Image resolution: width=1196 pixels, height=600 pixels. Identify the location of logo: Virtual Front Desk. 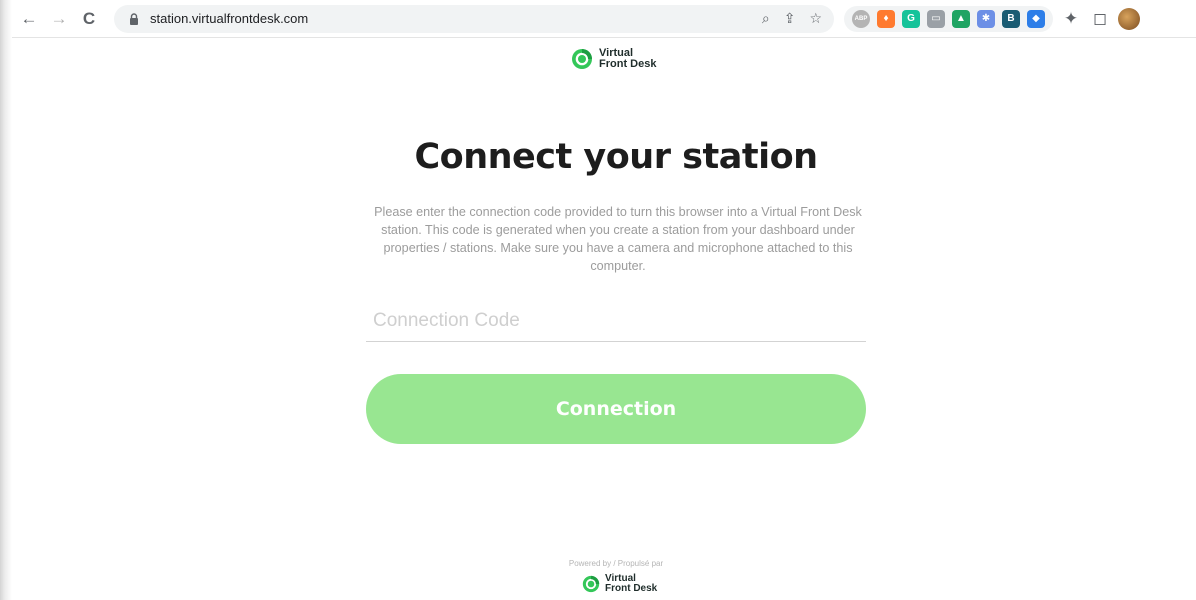
(613, 59).